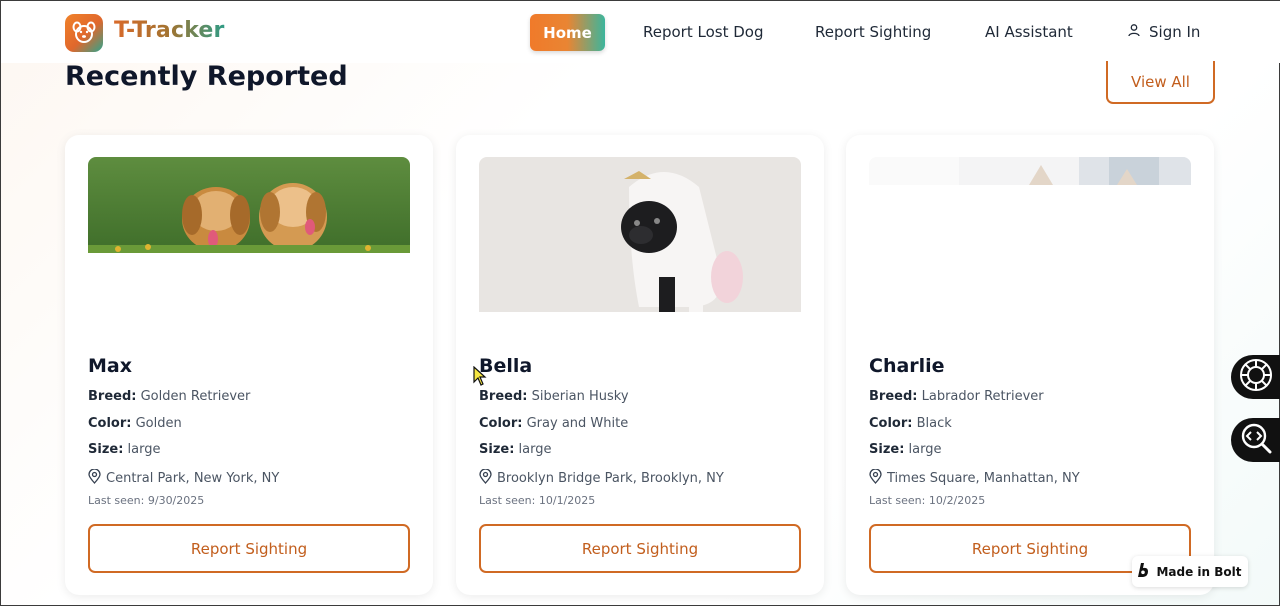 This screenshot has height=606, width=1280. What do you see at coordinates (1134, 32) in the screenshot?
I see `user-icon` at bounding box center [1134, 32].